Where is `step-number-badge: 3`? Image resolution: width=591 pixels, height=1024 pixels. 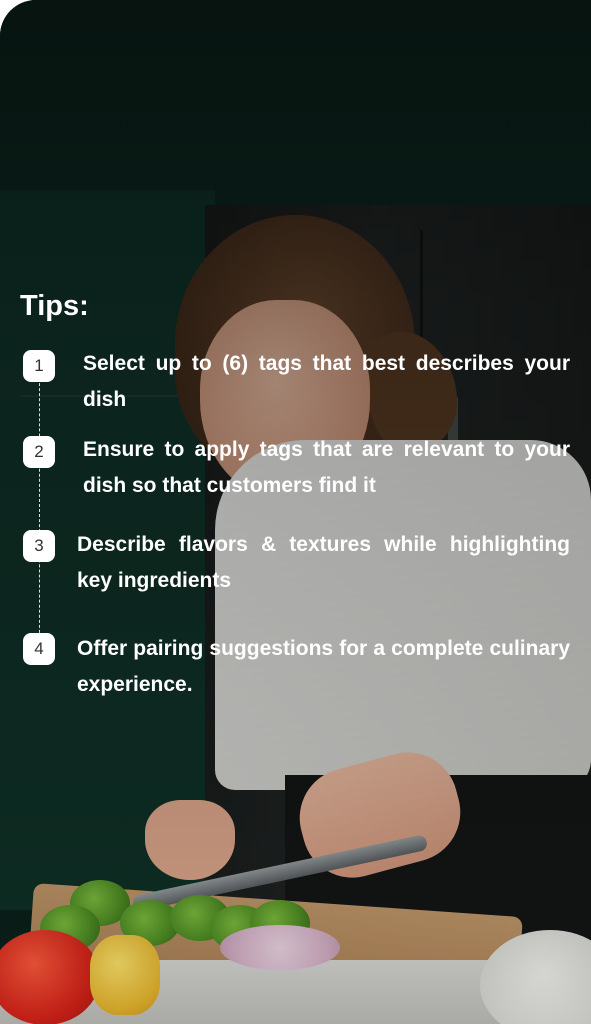 step-number-badge: 3 is located at coordinates (39, 546).